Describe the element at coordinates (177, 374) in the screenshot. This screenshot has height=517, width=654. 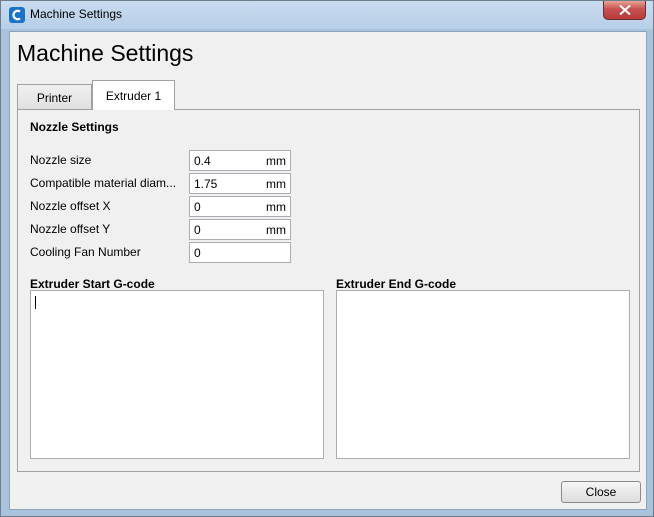
I see `extruder-start-gcode-textarea` at that location.